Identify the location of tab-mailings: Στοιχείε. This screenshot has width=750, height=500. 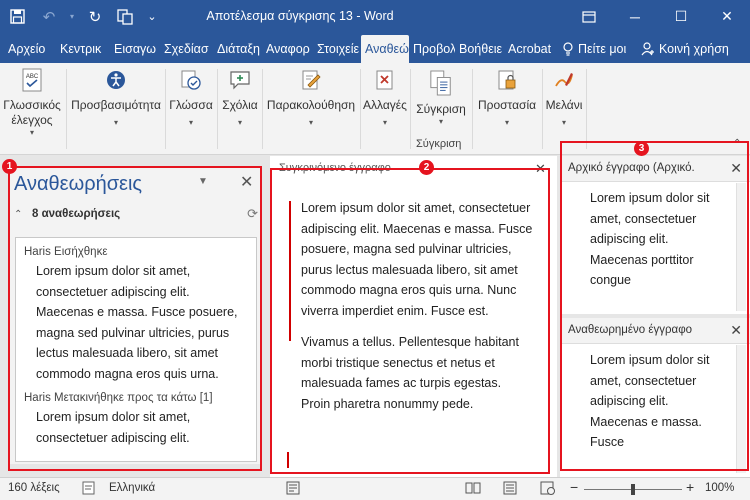
(337, 49).